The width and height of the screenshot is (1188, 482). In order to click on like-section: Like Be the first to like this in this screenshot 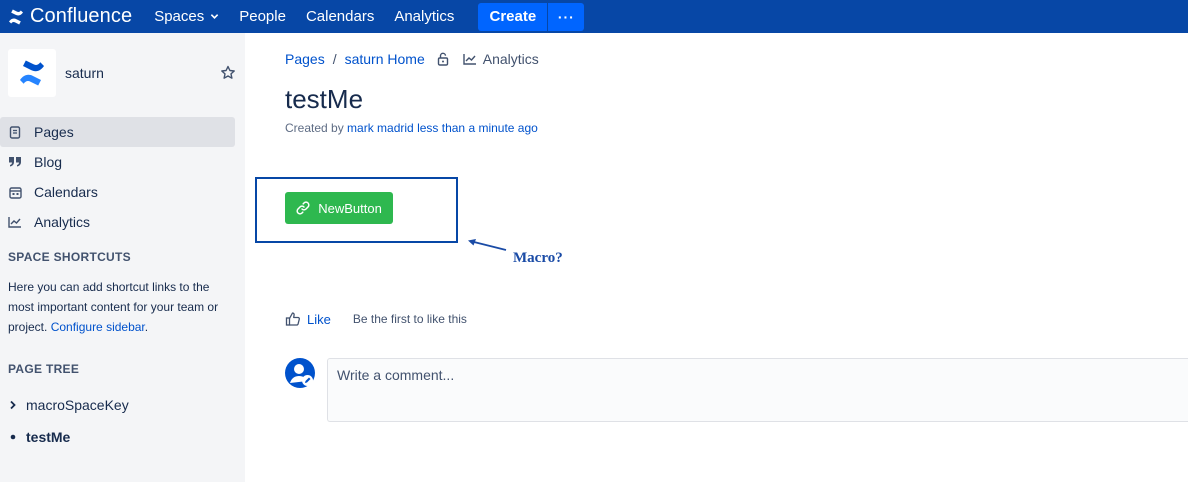, I will do `click(376, 319)`.